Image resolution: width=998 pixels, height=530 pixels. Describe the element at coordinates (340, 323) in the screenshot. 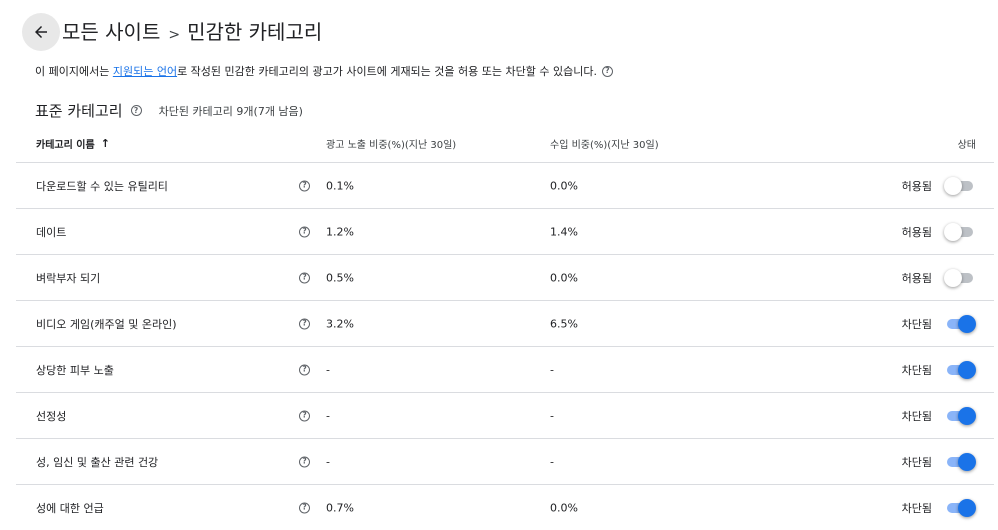

I see `impressions-share: 3.2%` at that location.